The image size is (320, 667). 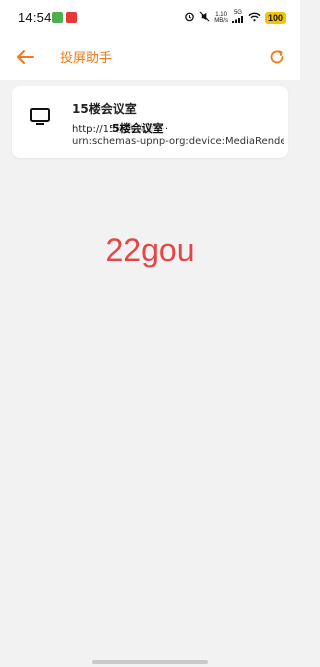 I want to click on battery-indicator: 100, so click(x=275, y=18).